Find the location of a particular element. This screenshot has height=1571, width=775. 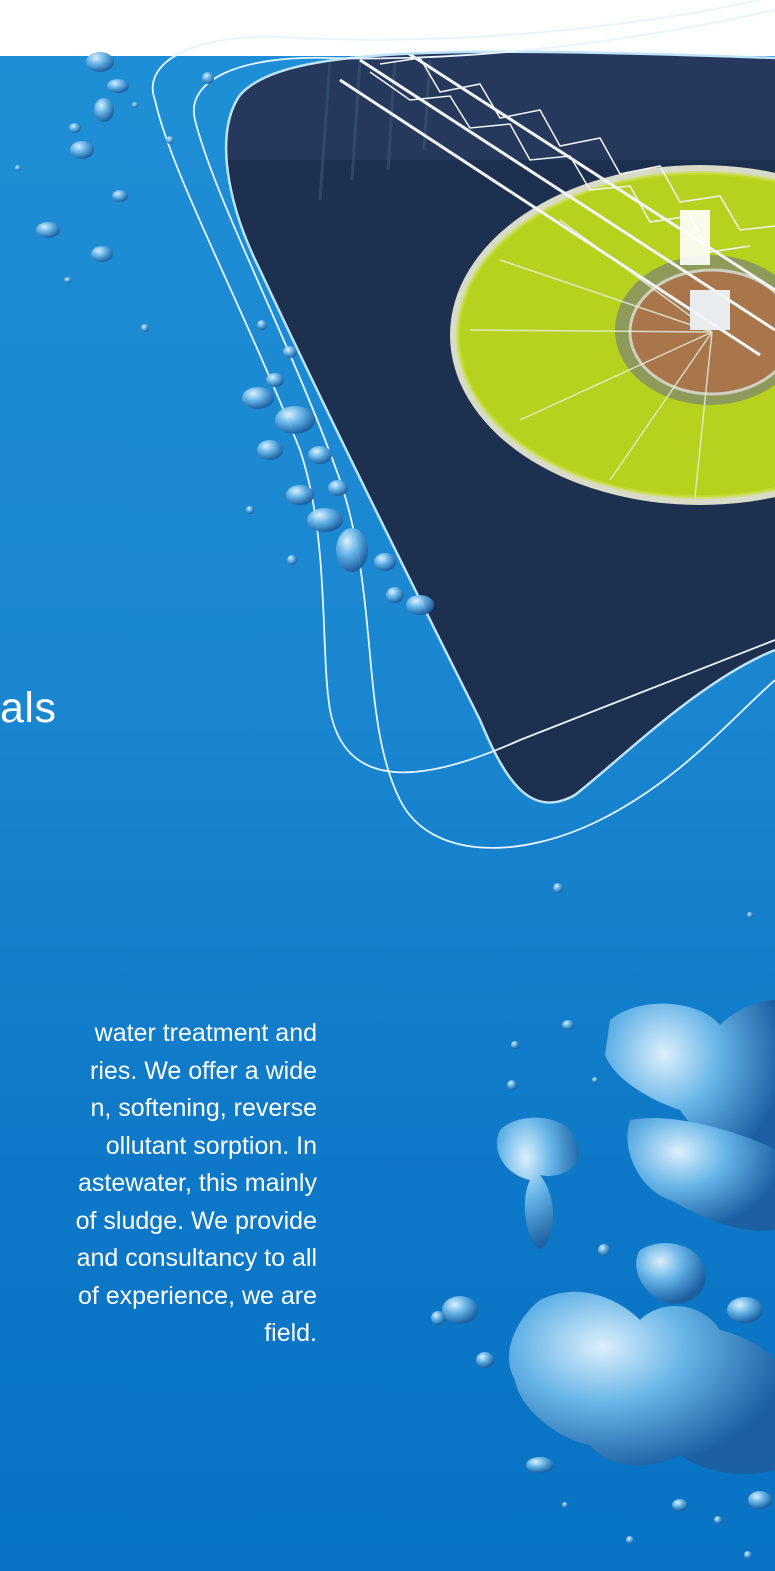

paragraph-line: and consultancy to all is located at coordinates (196, 1258).